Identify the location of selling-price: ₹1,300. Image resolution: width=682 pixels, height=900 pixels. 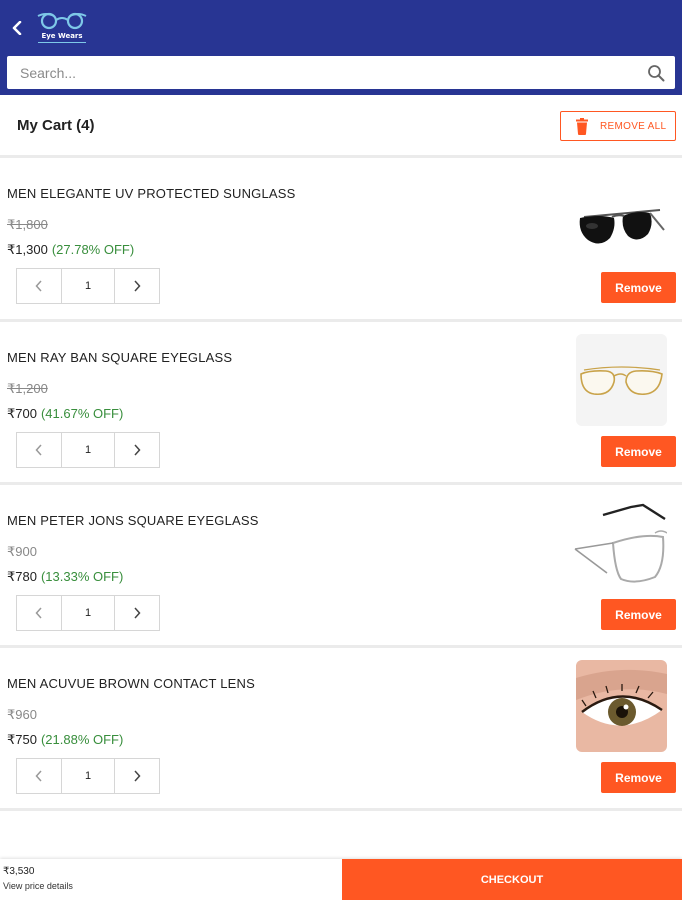
(27, 249).